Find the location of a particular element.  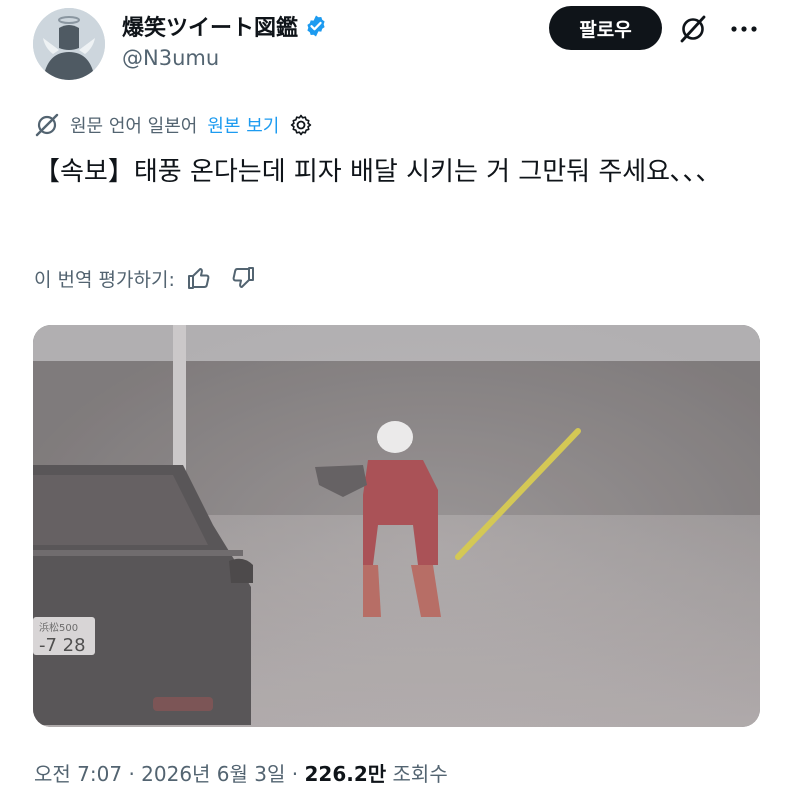

tweet-text: 【속보】태풍 온다는데 피자 배달 시키는 거 그만둬 주세요､､､ is located at coordinates (372, 172).